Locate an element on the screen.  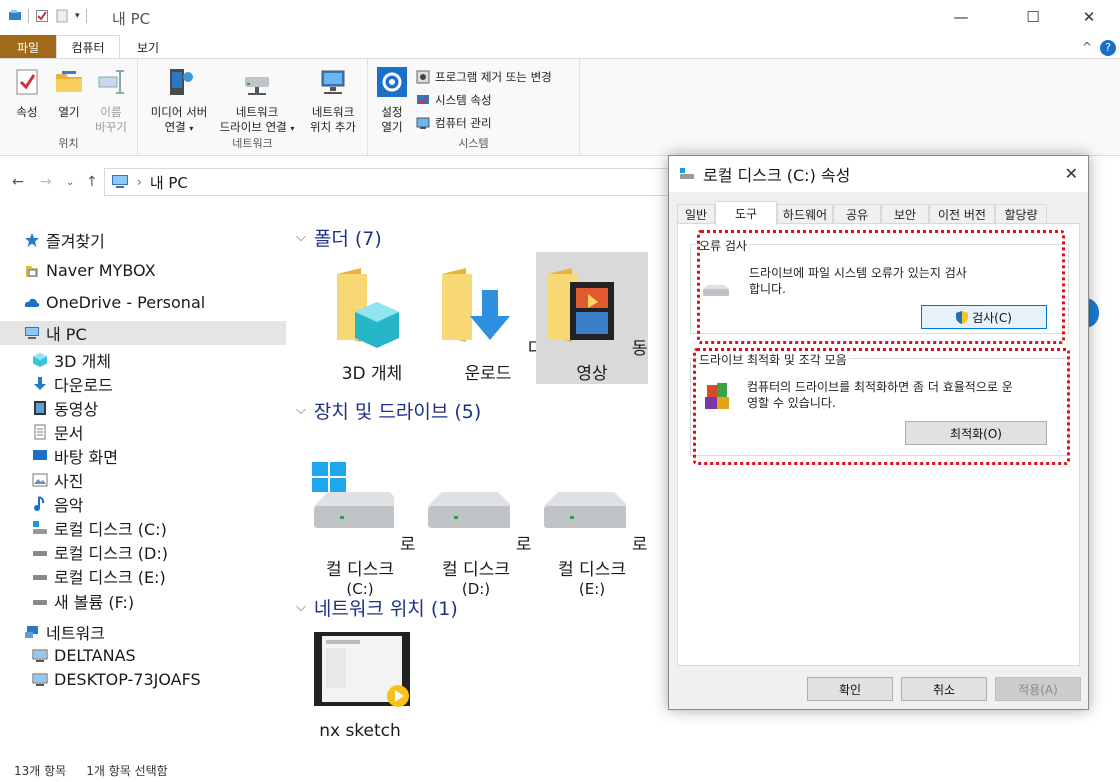
maximize-button: ☐ is located at coordinates (1033, 17).